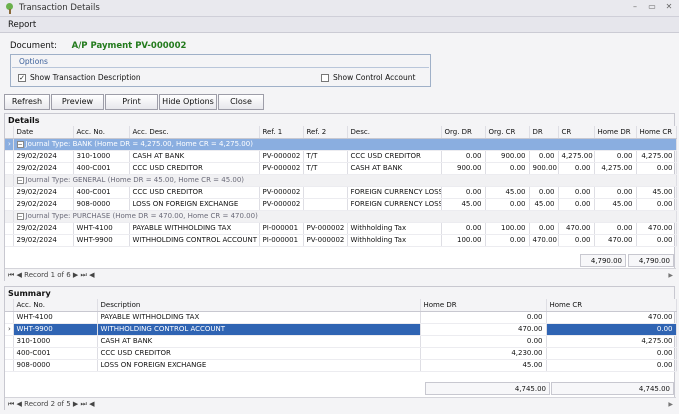  I want to click on minimize-button: –, so click(635, 6).